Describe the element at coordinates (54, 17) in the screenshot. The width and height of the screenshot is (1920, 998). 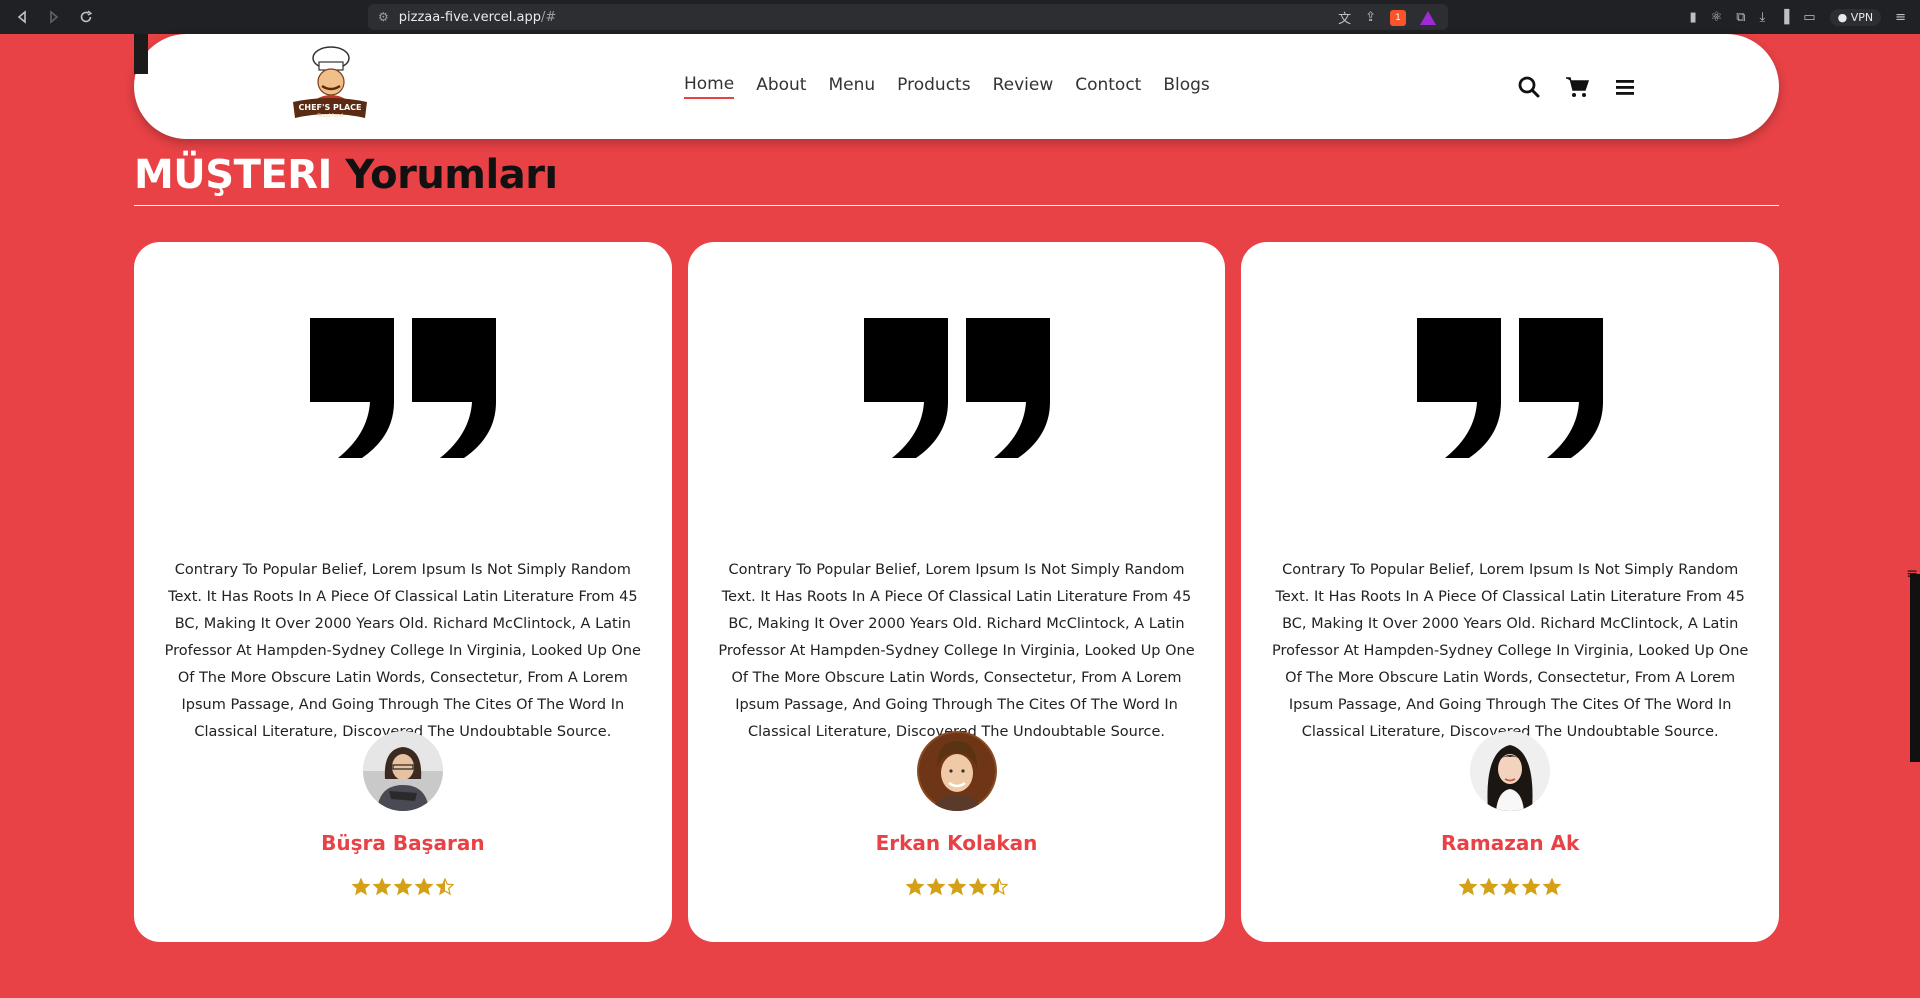
I see `forward-icon` at that location.